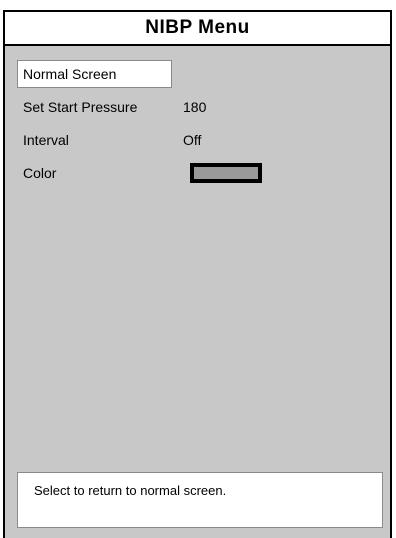 This screenshot has width=396, height=538. Describe the element at coordinates (200, 500) in the screenshot. I see `help-text-box: Select to return to normal screen.` at that location.